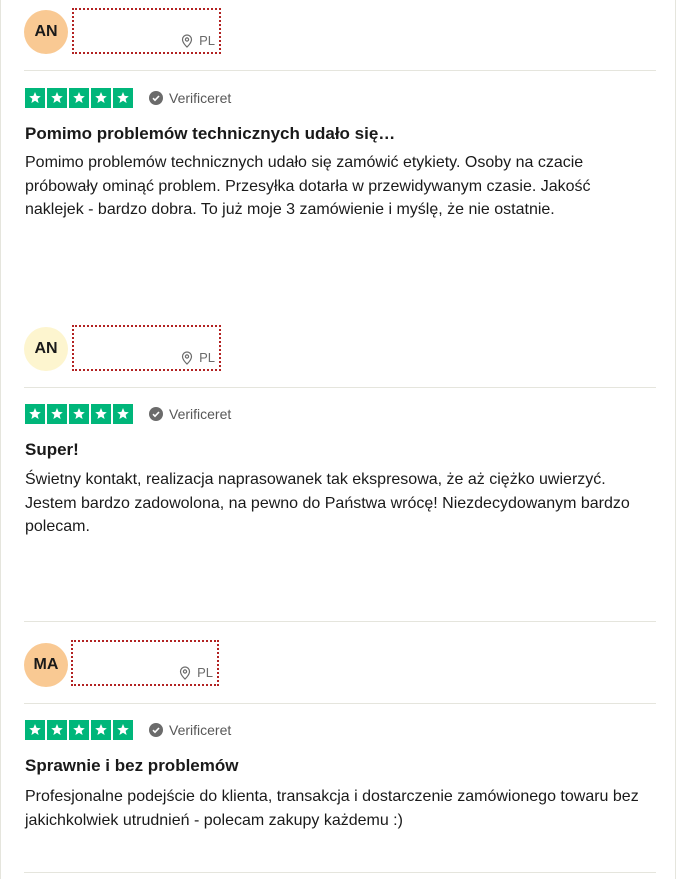  I want to click on review-title: Super!, so click(335, 450).